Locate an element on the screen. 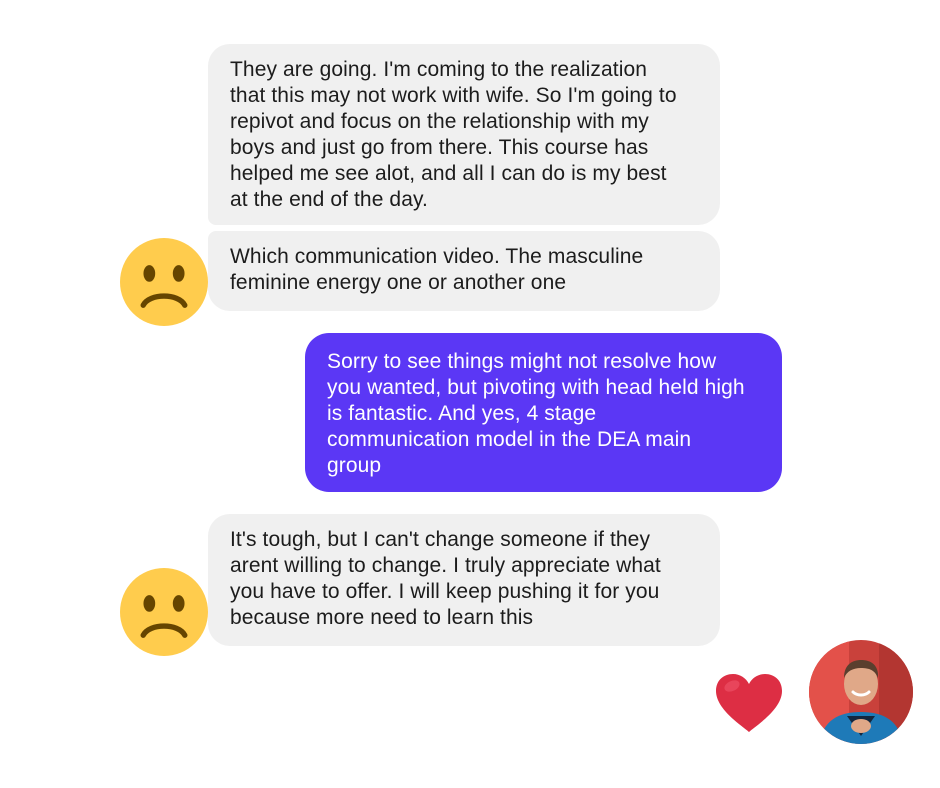 The height and width of the screenshot is (788, 940). avatar is located at coordinates (861, 692).